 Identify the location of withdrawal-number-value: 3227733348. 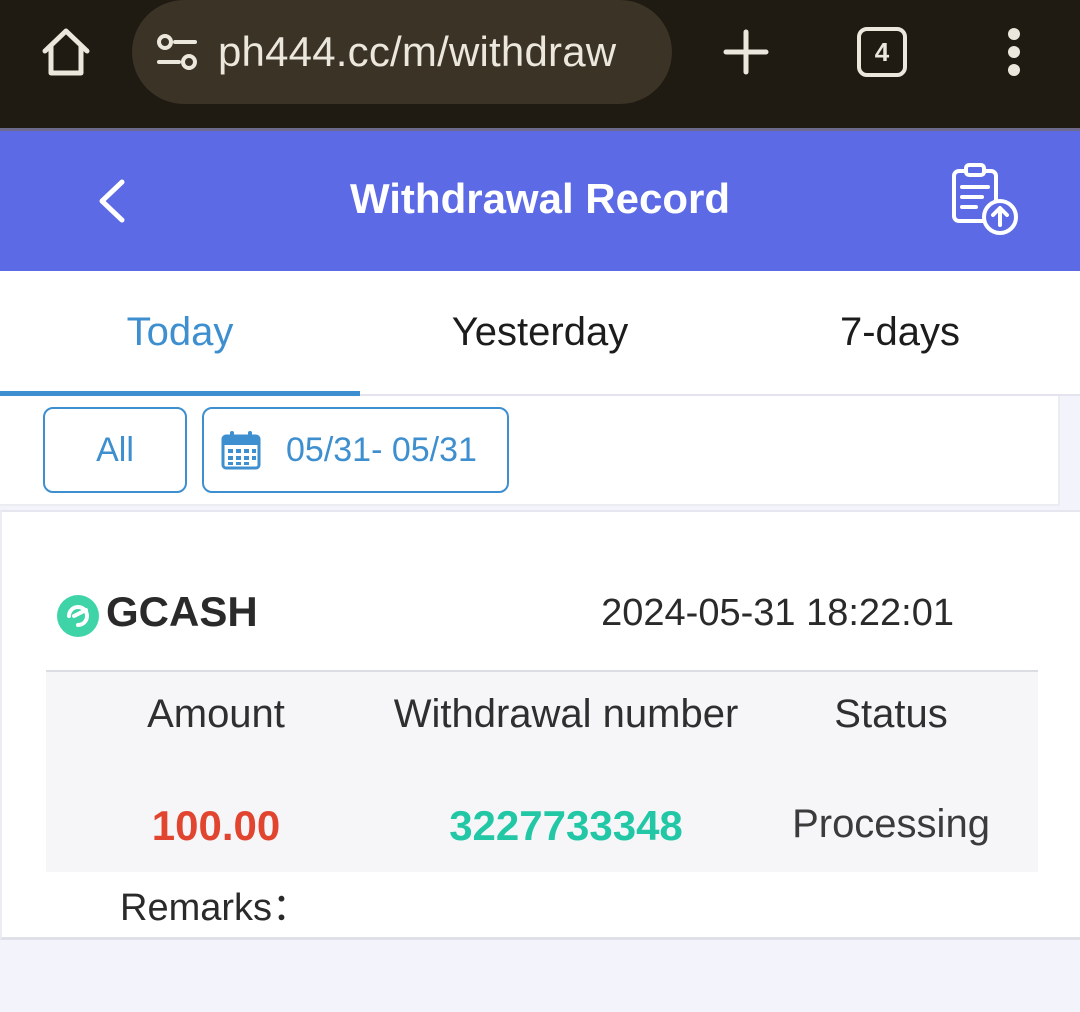
(566, 826).